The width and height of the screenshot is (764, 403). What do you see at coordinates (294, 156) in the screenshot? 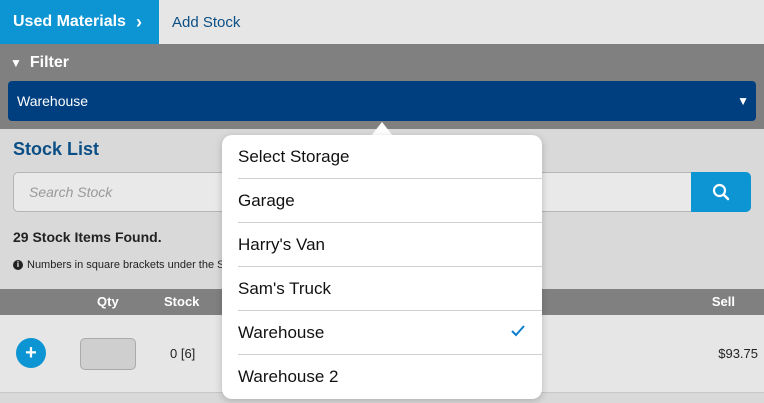
I see `storage-option-label: Select Storage` at bounding box center [294, 156].